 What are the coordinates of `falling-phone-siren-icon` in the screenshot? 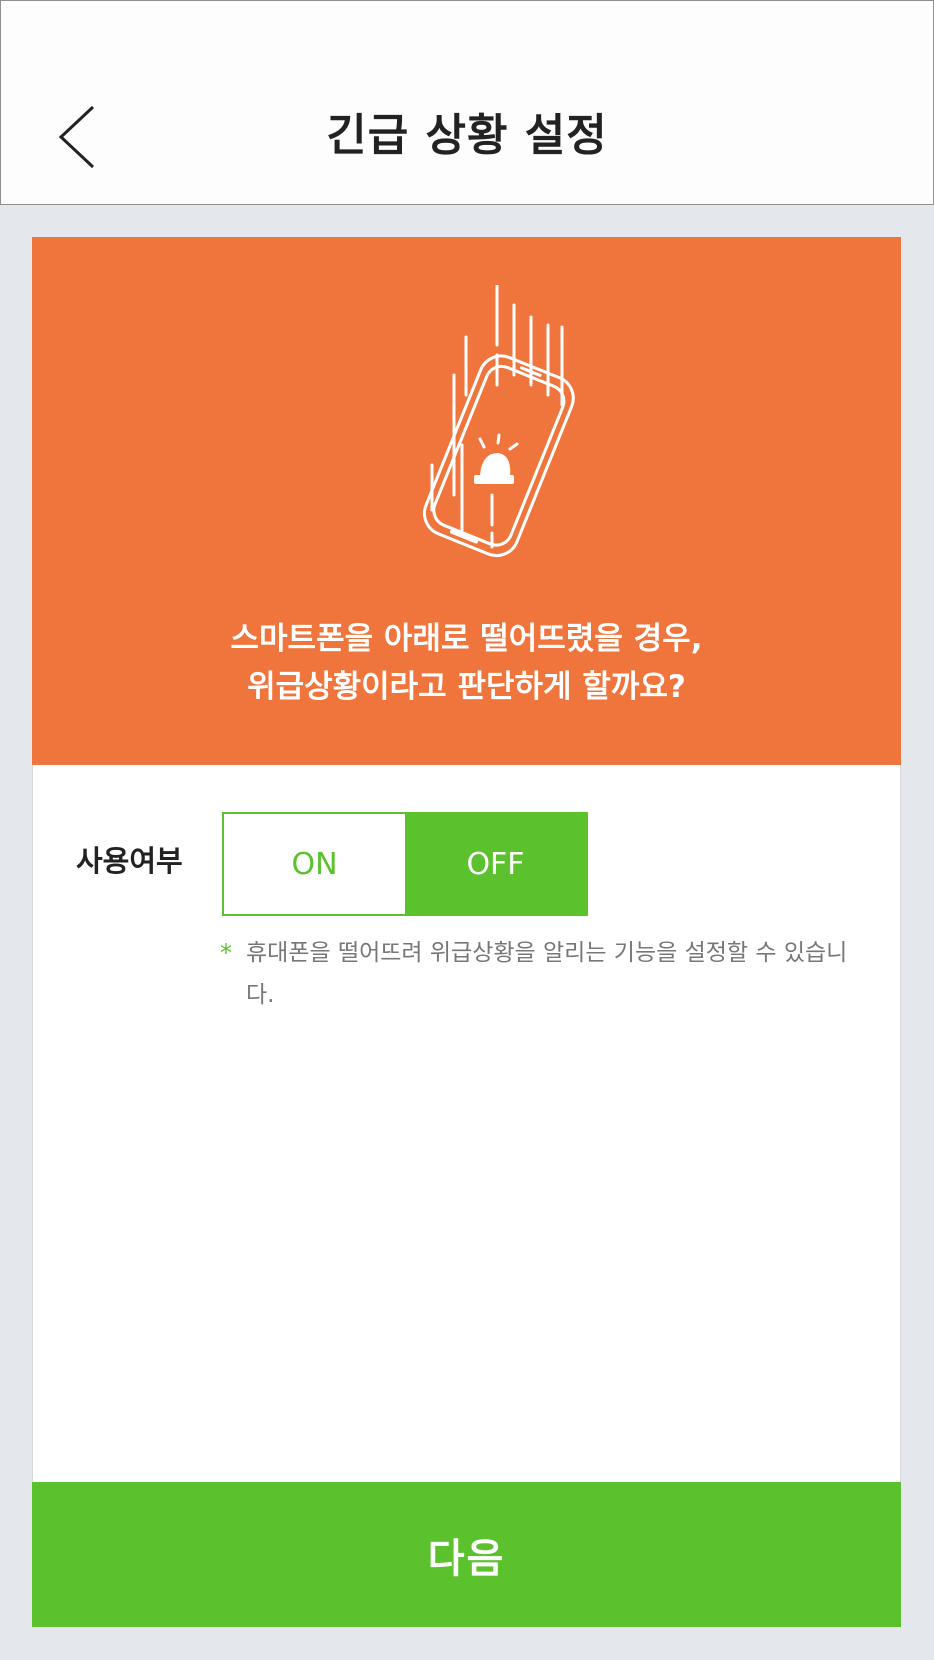 It's located at (498, 421).